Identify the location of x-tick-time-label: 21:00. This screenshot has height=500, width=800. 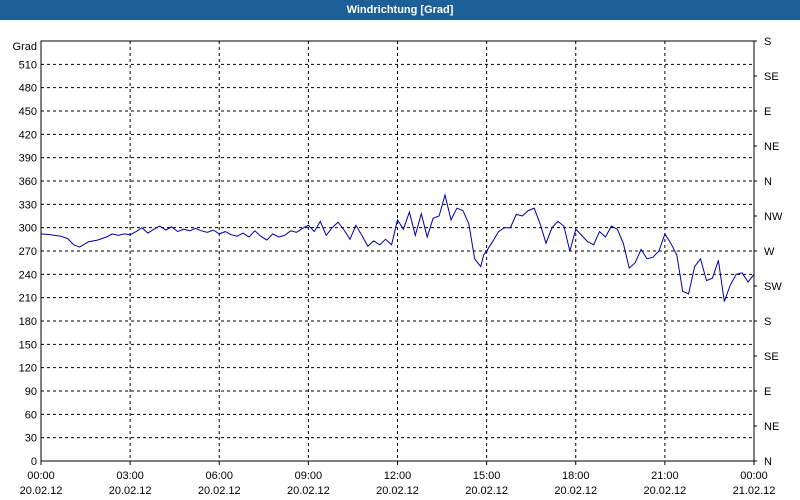
(665, 476).